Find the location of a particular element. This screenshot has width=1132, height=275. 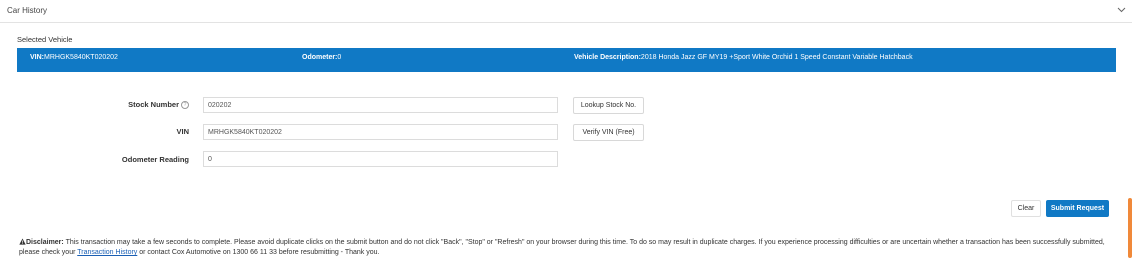

selected-vehicle-label: Selected Vehicle is located at coordinates (45, 39).